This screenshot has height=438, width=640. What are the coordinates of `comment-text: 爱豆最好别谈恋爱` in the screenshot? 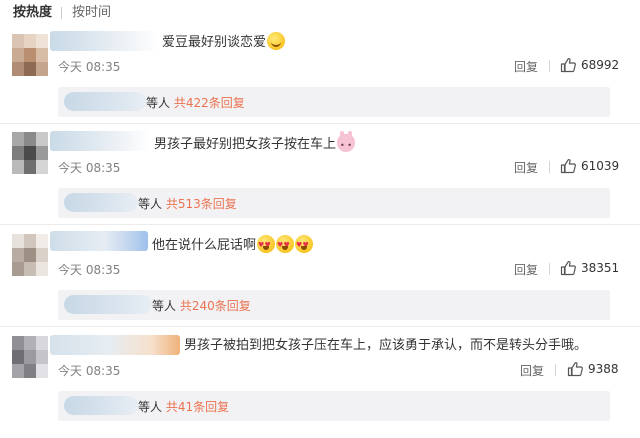 It's located at (224, 42).